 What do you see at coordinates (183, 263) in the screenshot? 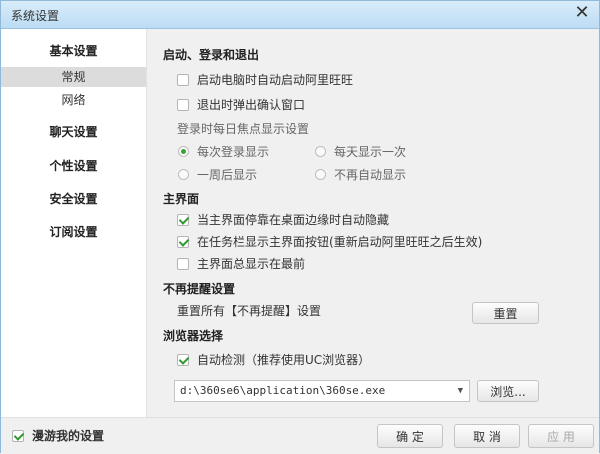
I see `topmost-checkbox` at bounding box center [183, 263].